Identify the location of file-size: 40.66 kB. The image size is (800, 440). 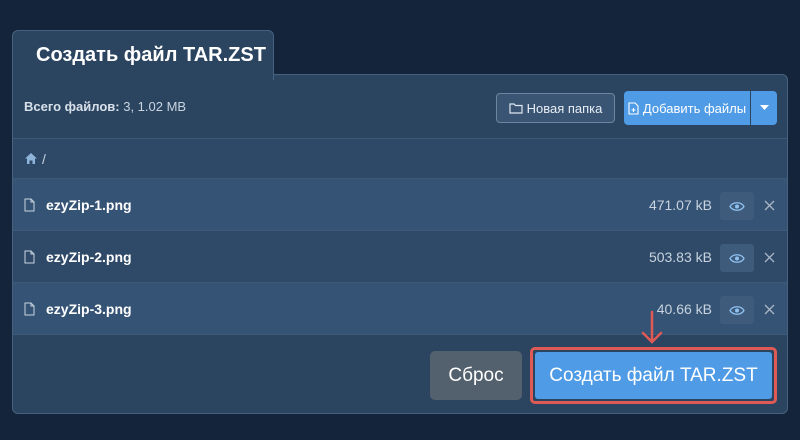
(684, 309).